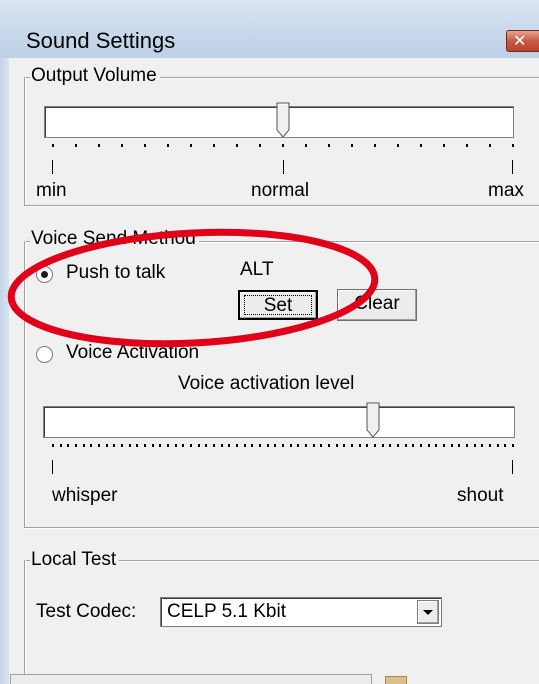 The height and width of the screenshot is (684, 539). Describe the element at coordinates (51, 190) in the screenshot. I see `min-label: min` at that location.